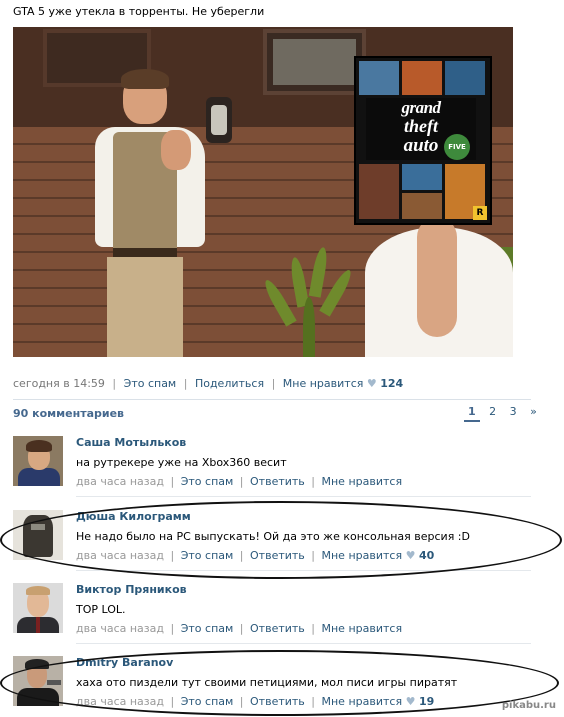 Image resolution: width=564 pixels, height=717 pixels. I want to click on comments-pager: 1 2 3 », so click(503, 413).